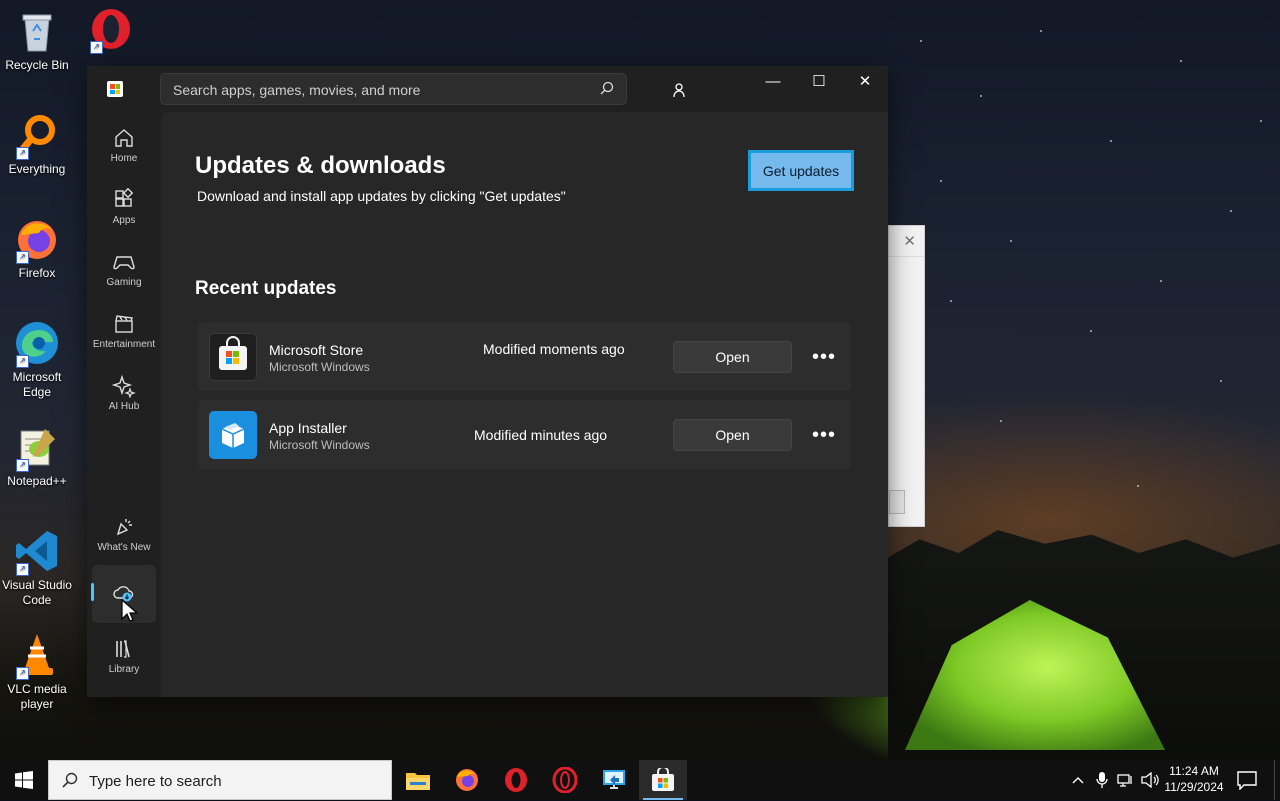 This screenshot has height=801, width=1280. Describe the element at coordinates (266, 288) in the screenshot. I see `recent-updates-heading: Recent updates` at that location.